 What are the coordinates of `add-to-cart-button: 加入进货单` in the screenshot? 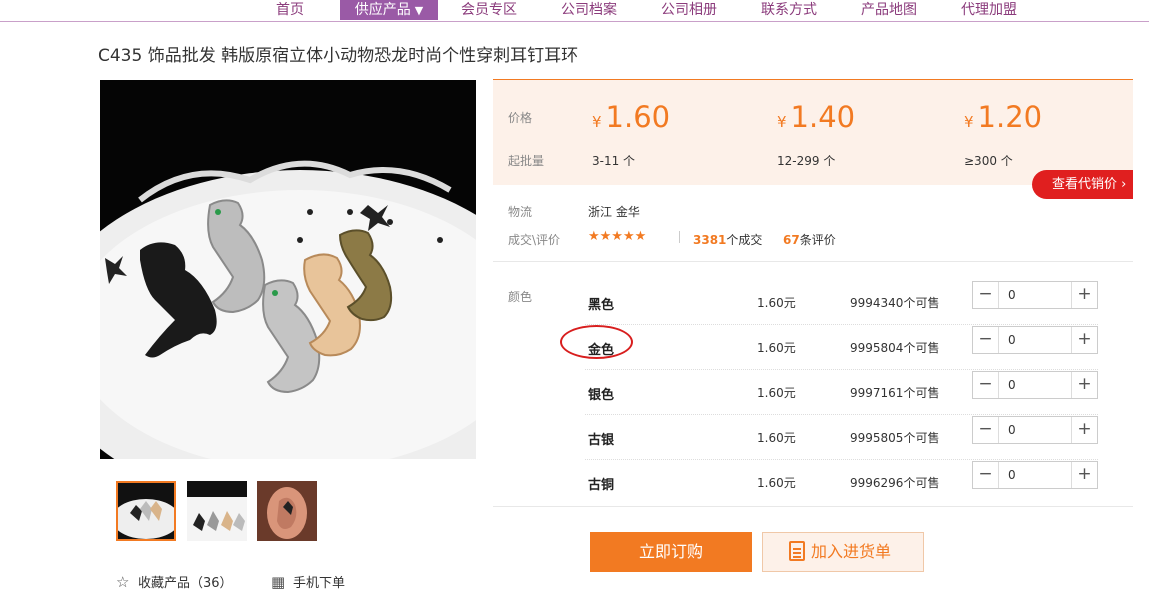 It's located at (843, 552).